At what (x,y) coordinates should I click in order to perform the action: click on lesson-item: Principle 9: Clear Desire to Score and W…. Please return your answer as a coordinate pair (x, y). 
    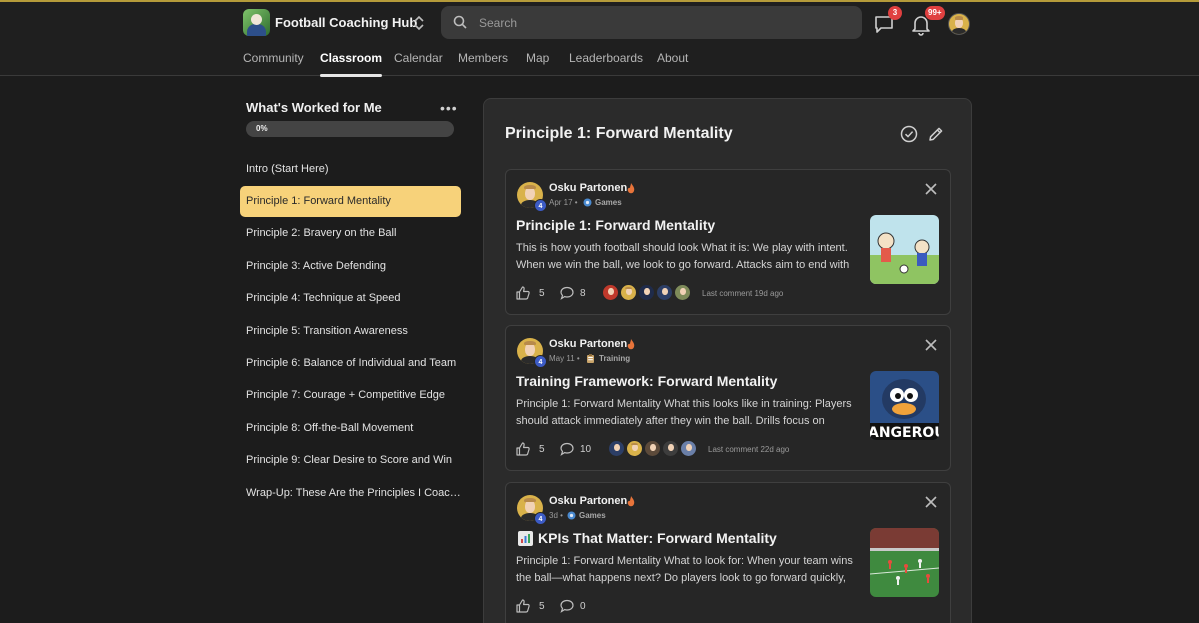
    Looking at the image, I should click on (350, 460).